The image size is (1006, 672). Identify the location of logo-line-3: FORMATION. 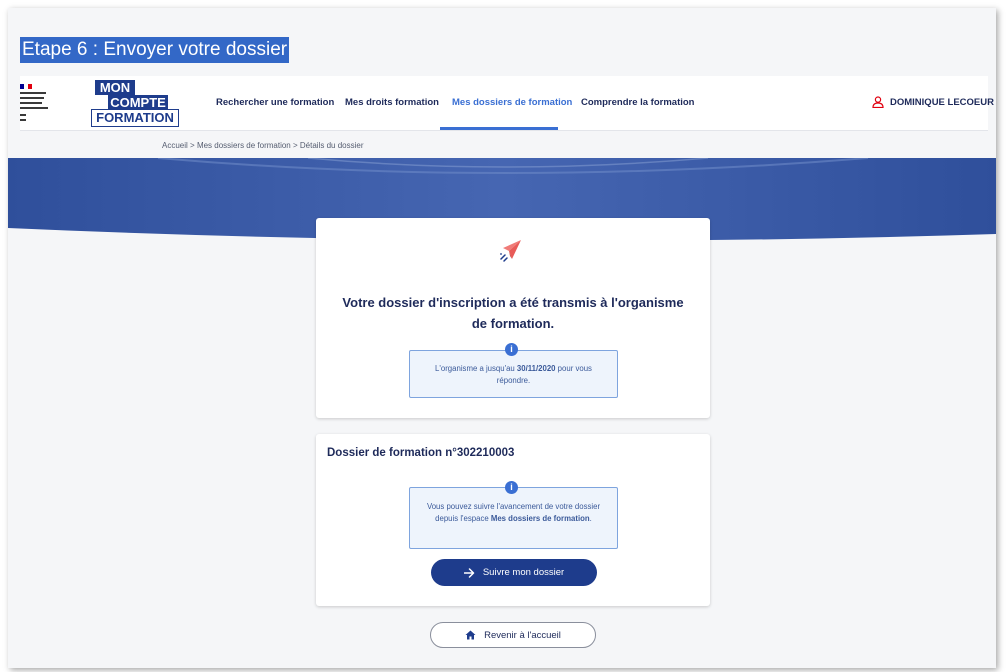
(135, 118).